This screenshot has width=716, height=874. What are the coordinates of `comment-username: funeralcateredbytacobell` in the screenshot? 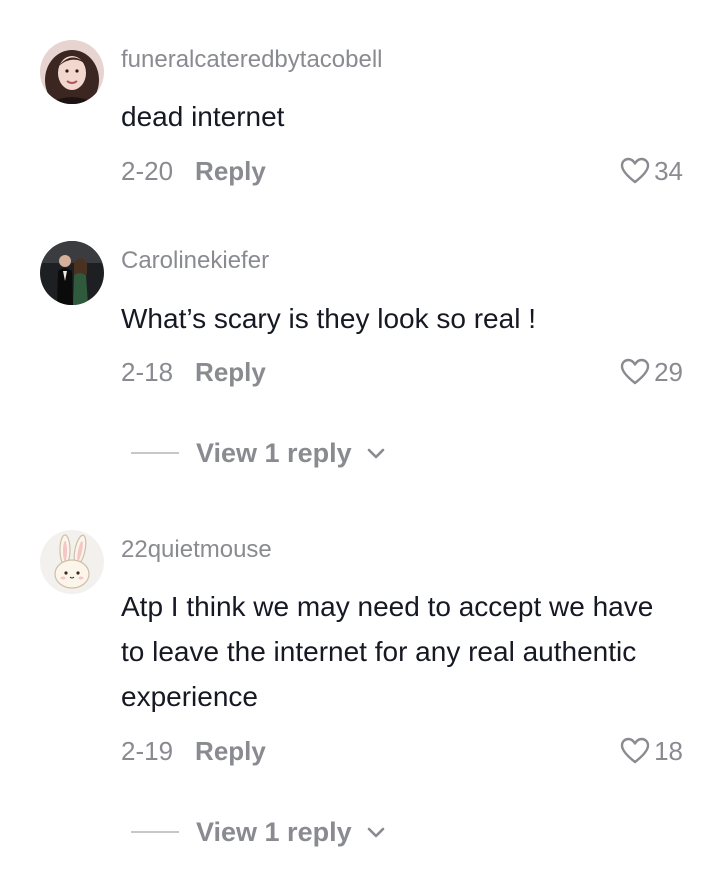 It's located at (252, 60).